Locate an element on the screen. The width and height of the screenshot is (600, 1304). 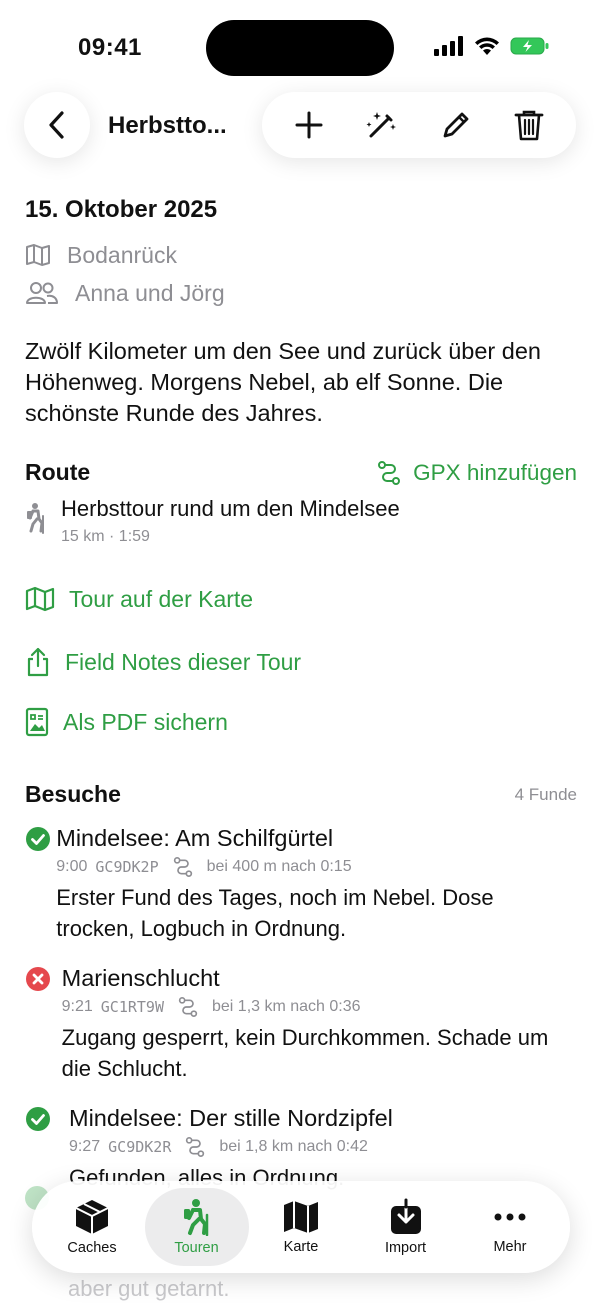
tab-karte: Karte is located at coordinates (301, 1227).